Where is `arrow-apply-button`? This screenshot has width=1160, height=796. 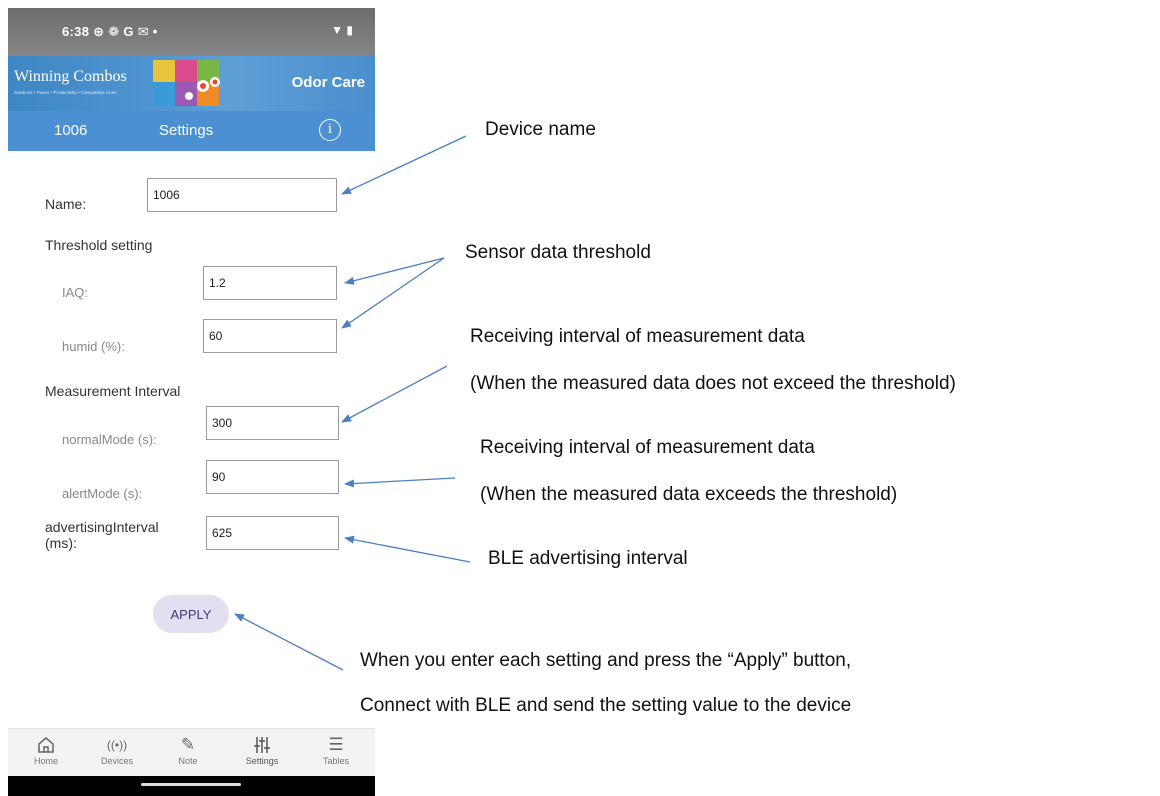
arrow-apply-button is located at coordinates (289, 642).